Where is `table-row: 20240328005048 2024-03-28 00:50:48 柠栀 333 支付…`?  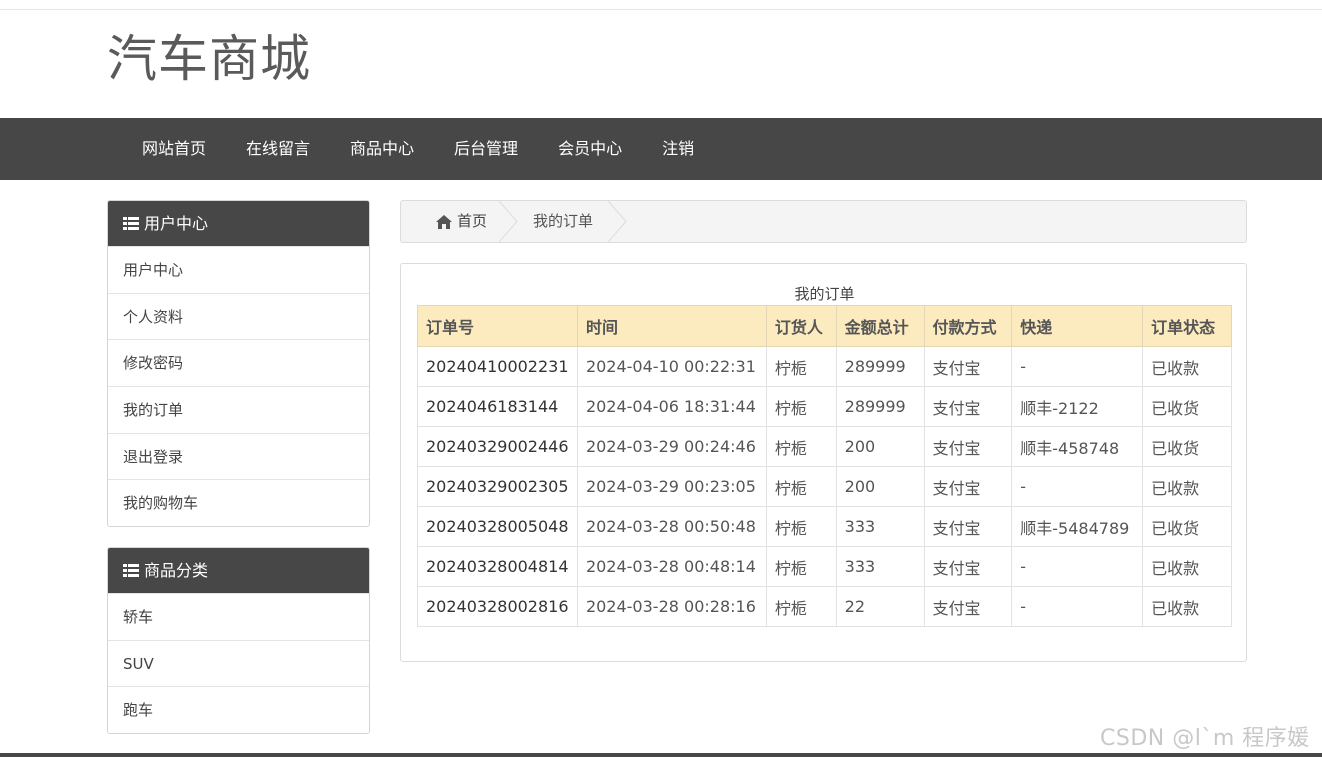
table-row: 20240328005048 2024-03-28 00:50:48 柠栀 333 支付… is located at coordinates (824, 526).